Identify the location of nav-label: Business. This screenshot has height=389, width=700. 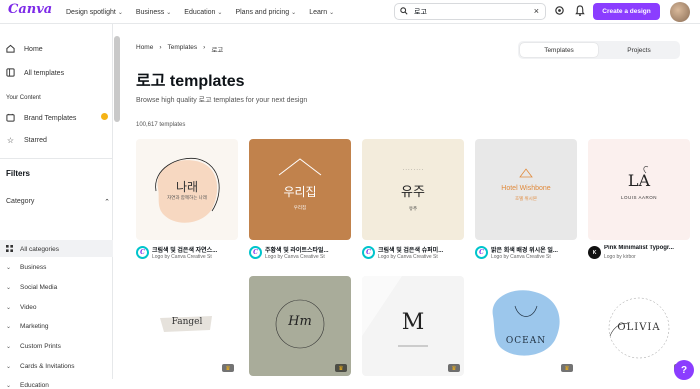
(150, 12).